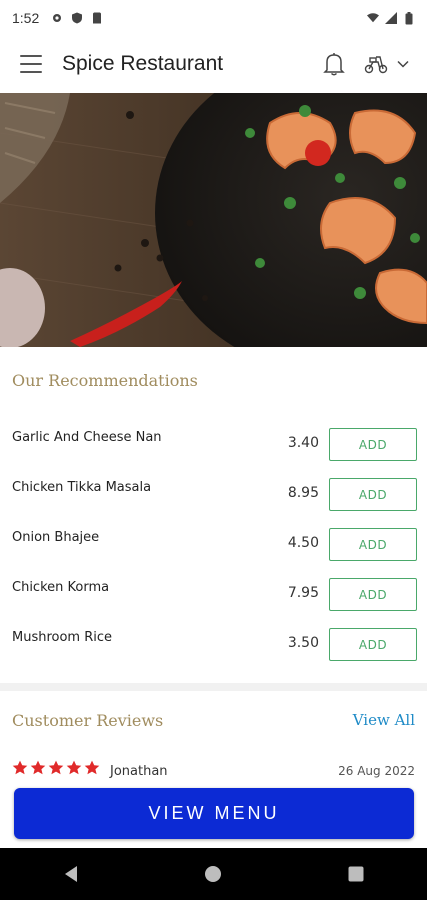  What do you see at coordinates (57, 18) in the screenshot?
I see `settings-gear-icon` at bounding box center [57, 18].